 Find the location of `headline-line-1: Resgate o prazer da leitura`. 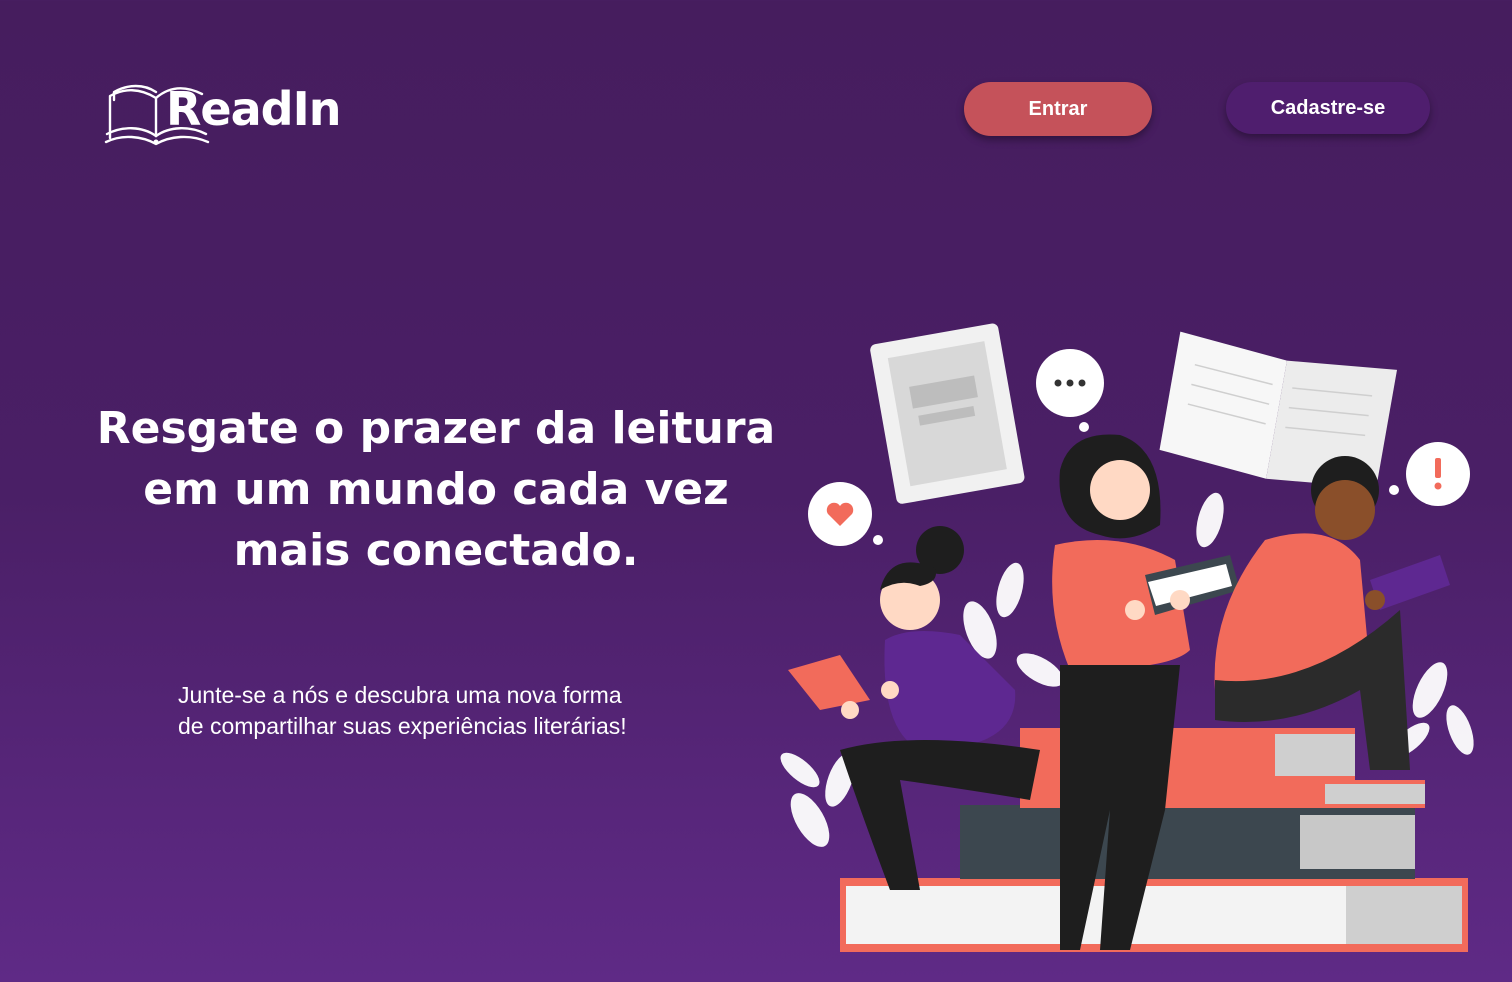

headline-line-1: Resgate o prazer da leitura is located at coordinates (436, 428).